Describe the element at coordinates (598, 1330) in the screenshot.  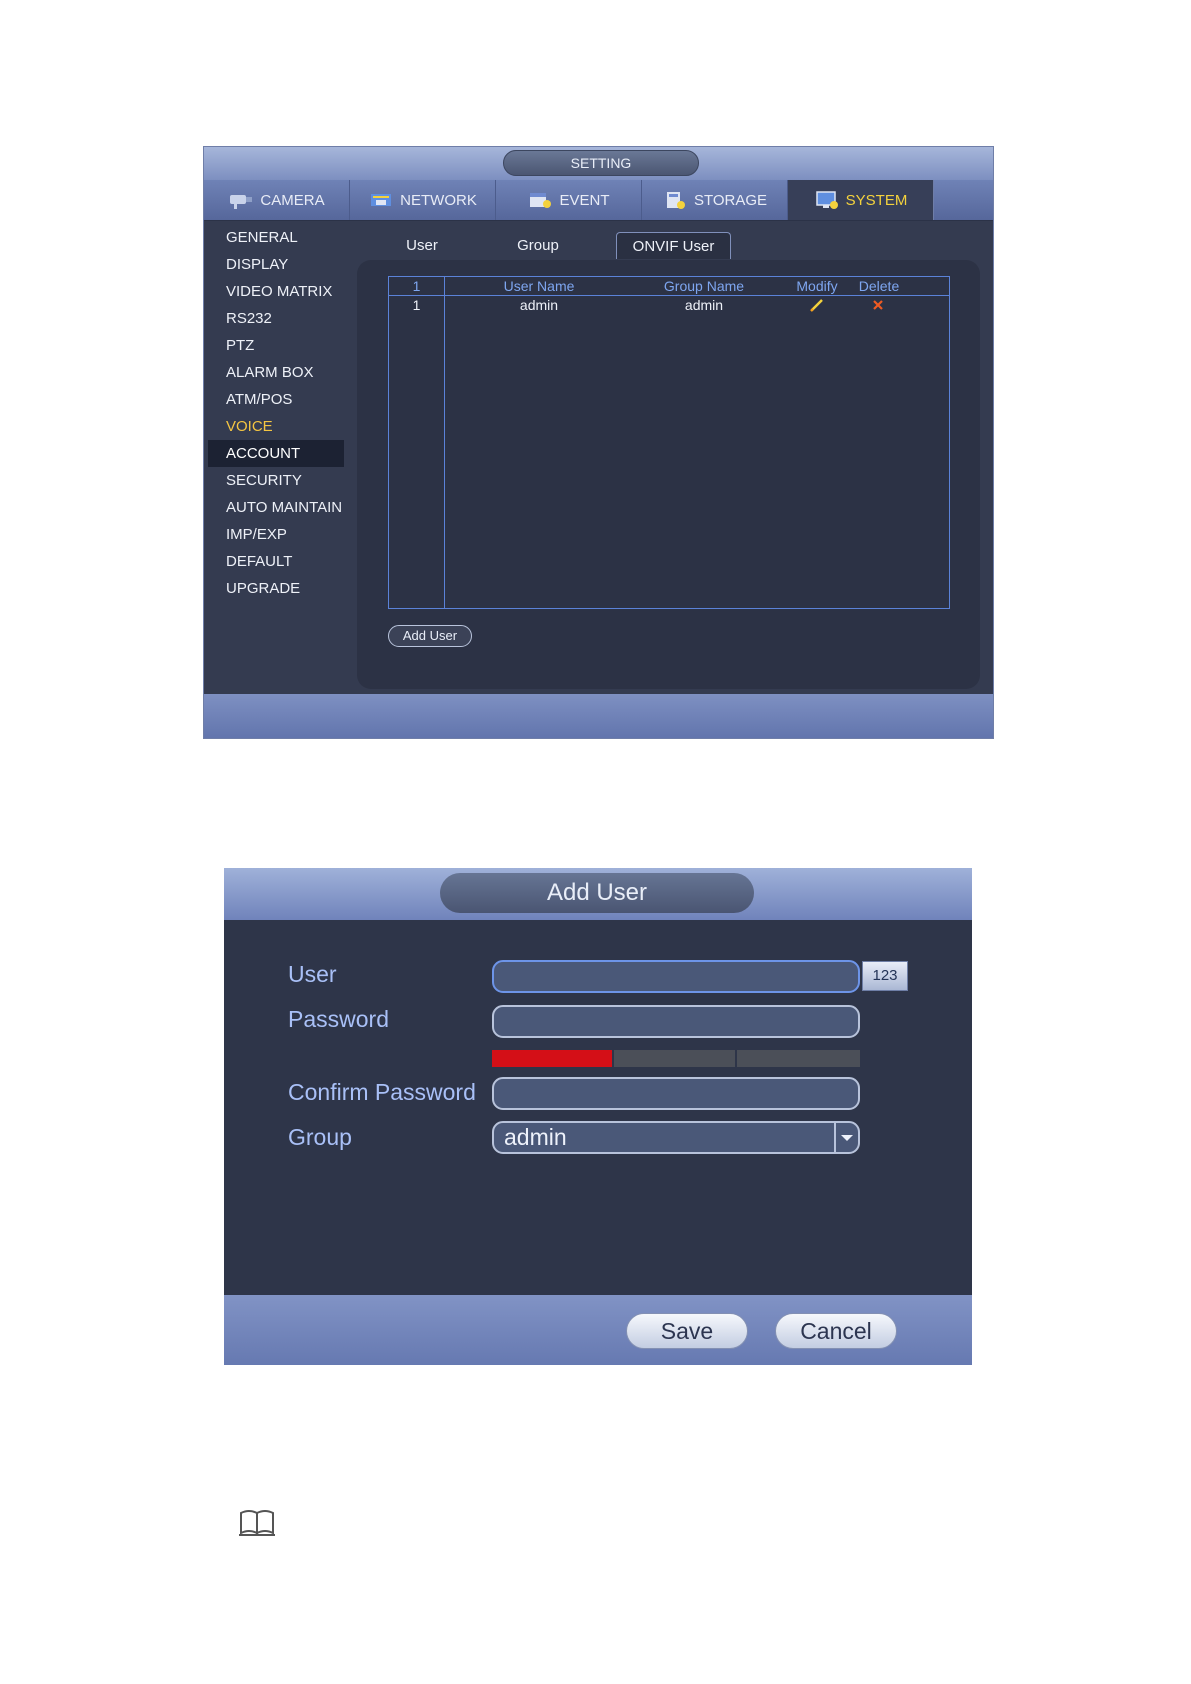
I see `dialog-footer: Save Cancel` at that location.